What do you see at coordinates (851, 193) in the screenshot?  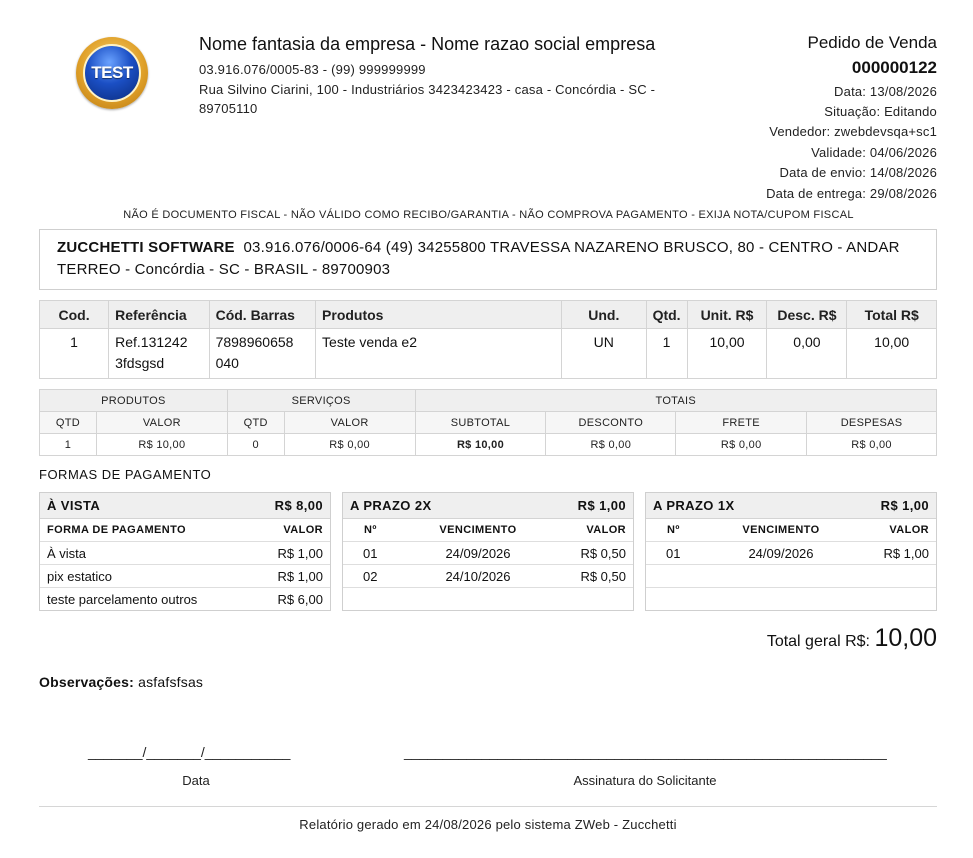 I see `order-delivery-date: Data de entrega: 29/08/2026` at bounding box center [851, 193].